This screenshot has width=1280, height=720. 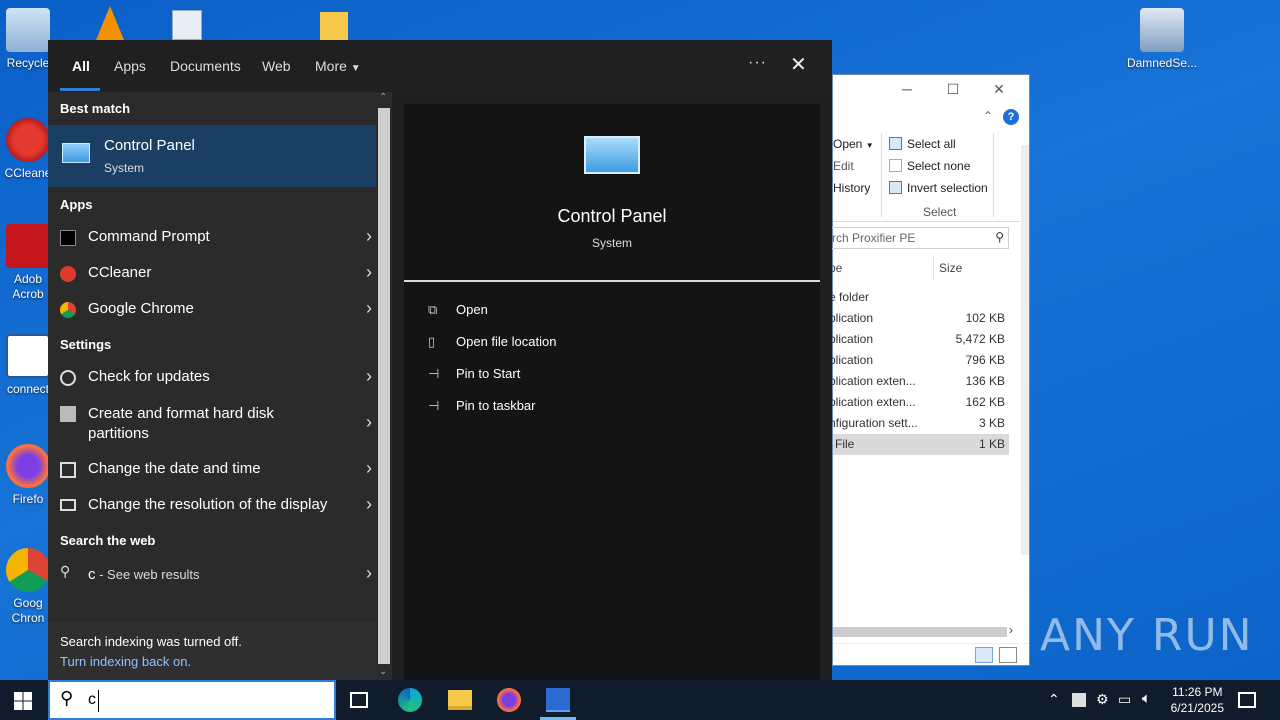 I want to click on help-icon: ?, so click(x=1011, y=117).